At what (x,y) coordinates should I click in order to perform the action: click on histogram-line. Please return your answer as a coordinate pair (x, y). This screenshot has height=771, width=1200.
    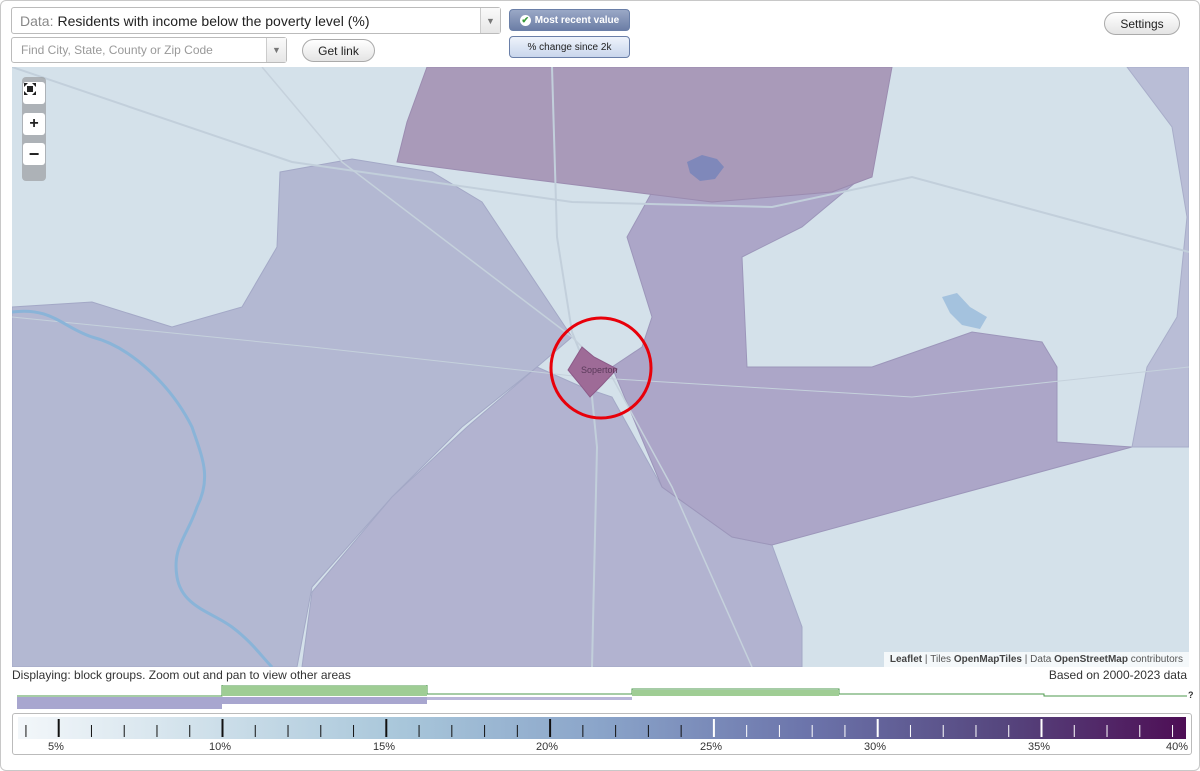
    Looking at the image, I should click on (602, 691).